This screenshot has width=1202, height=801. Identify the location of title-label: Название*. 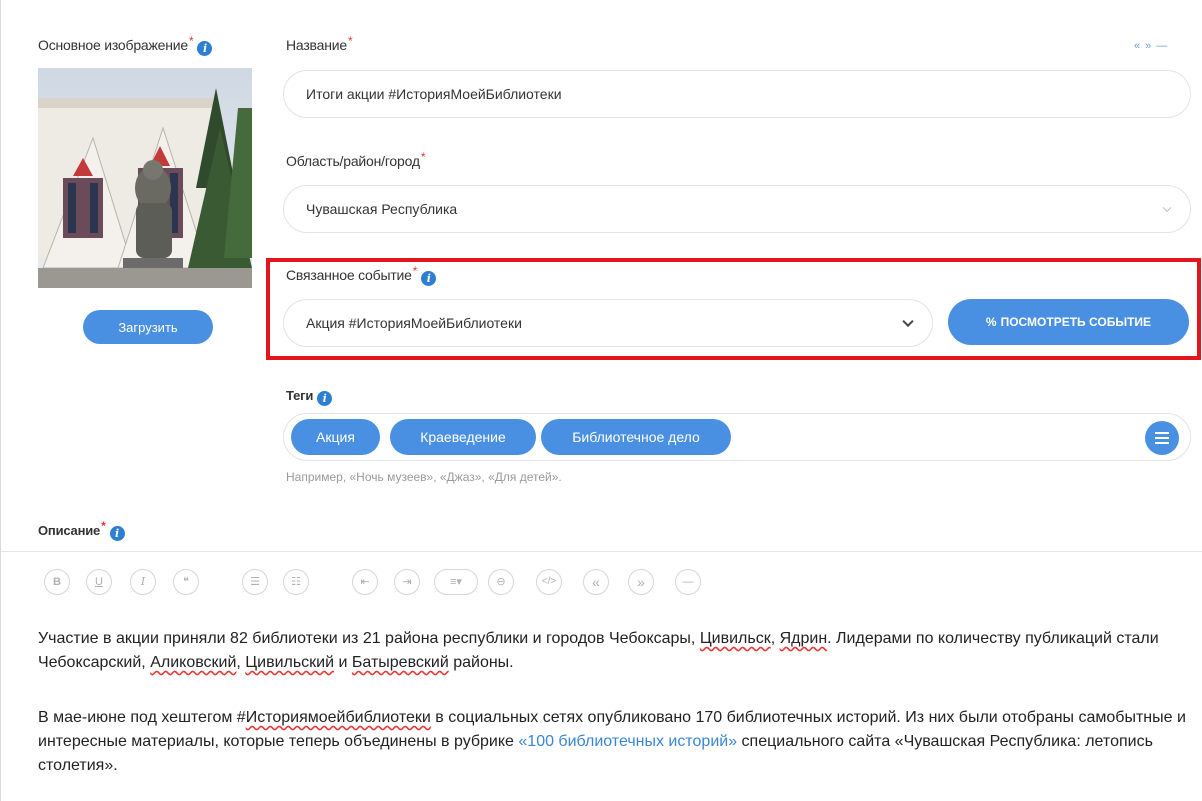
(319, 43).